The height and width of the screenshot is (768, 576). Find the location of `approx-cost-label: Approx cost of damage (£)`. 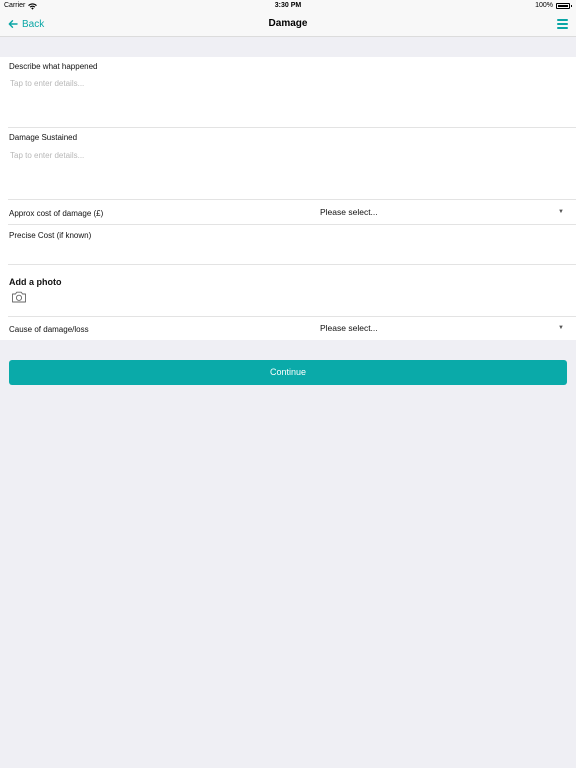

approx-cost-label: Approx cost of damage (£) is located at coordinates (56, 213).